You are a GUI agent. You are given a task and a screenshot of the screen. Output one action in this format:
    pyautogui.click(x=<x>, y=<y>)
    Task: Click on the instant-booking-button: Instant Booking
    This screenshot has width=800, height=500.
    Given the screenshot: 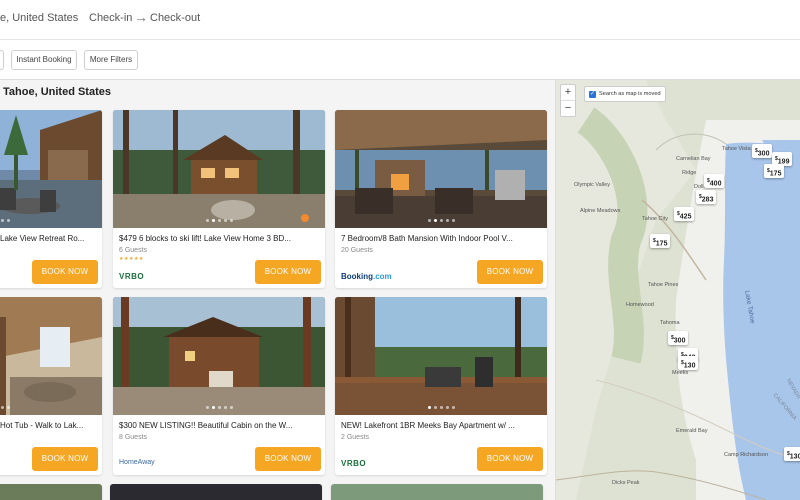 What is the action you would take?
    pyautogui.click(x=44, y=60)
    